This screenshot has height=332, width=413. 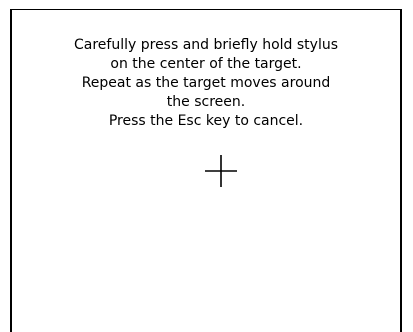 I want to click on instruction-line: Press the Esc key to cancel., so click(x=206, y=121).